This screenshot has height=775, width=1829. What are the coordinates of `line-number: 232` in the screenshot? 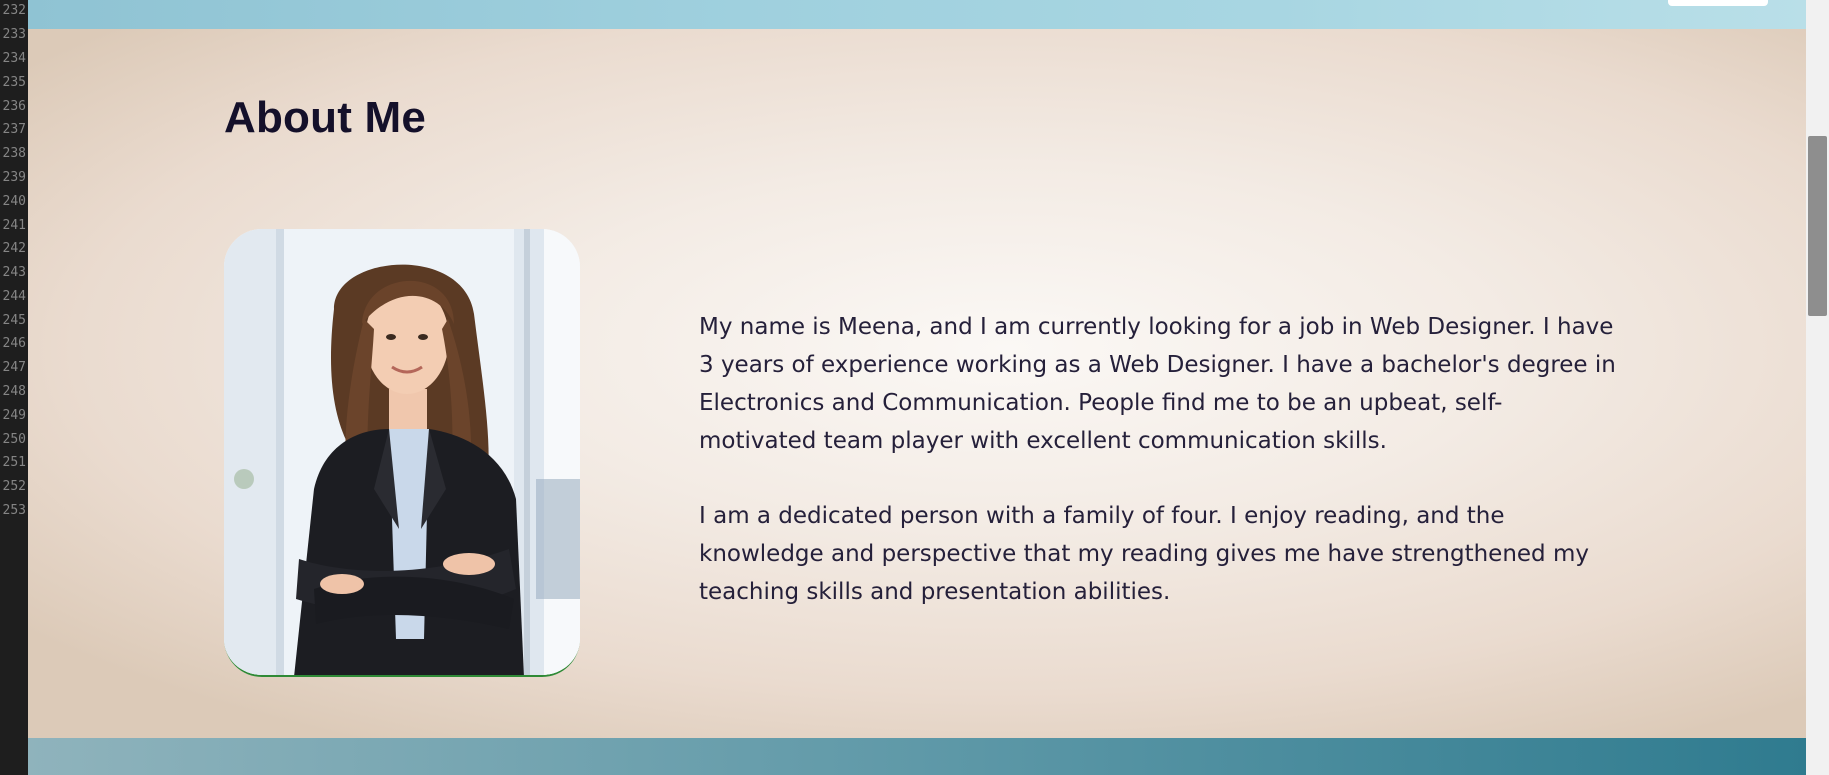 It's located at (14, 10).